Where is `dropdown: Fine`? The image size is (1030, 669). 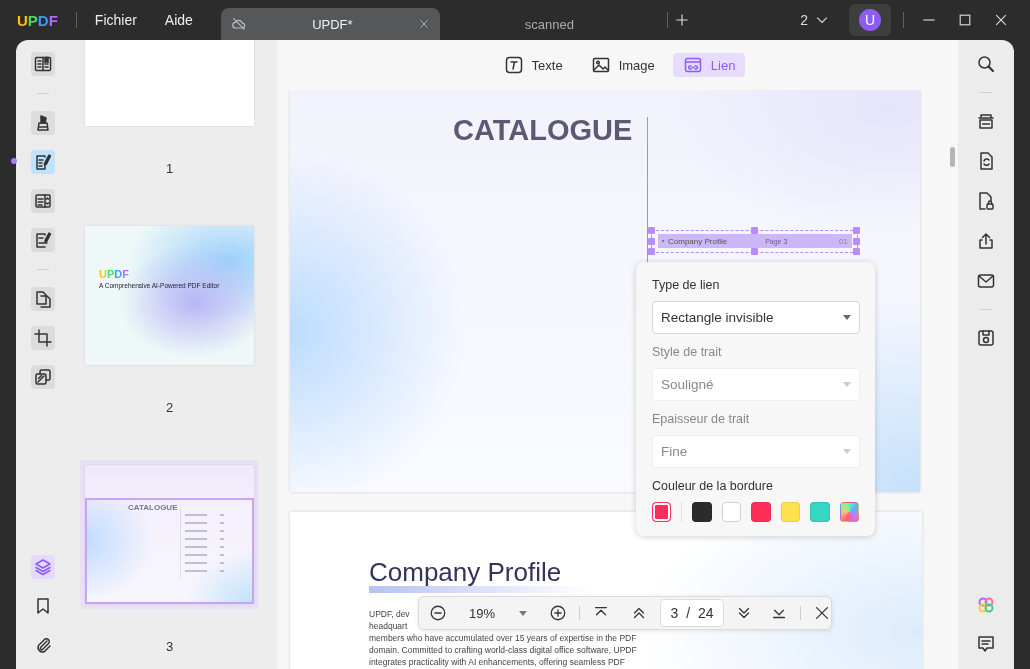
dropdown: Fine is located at coordinates (756, 451).